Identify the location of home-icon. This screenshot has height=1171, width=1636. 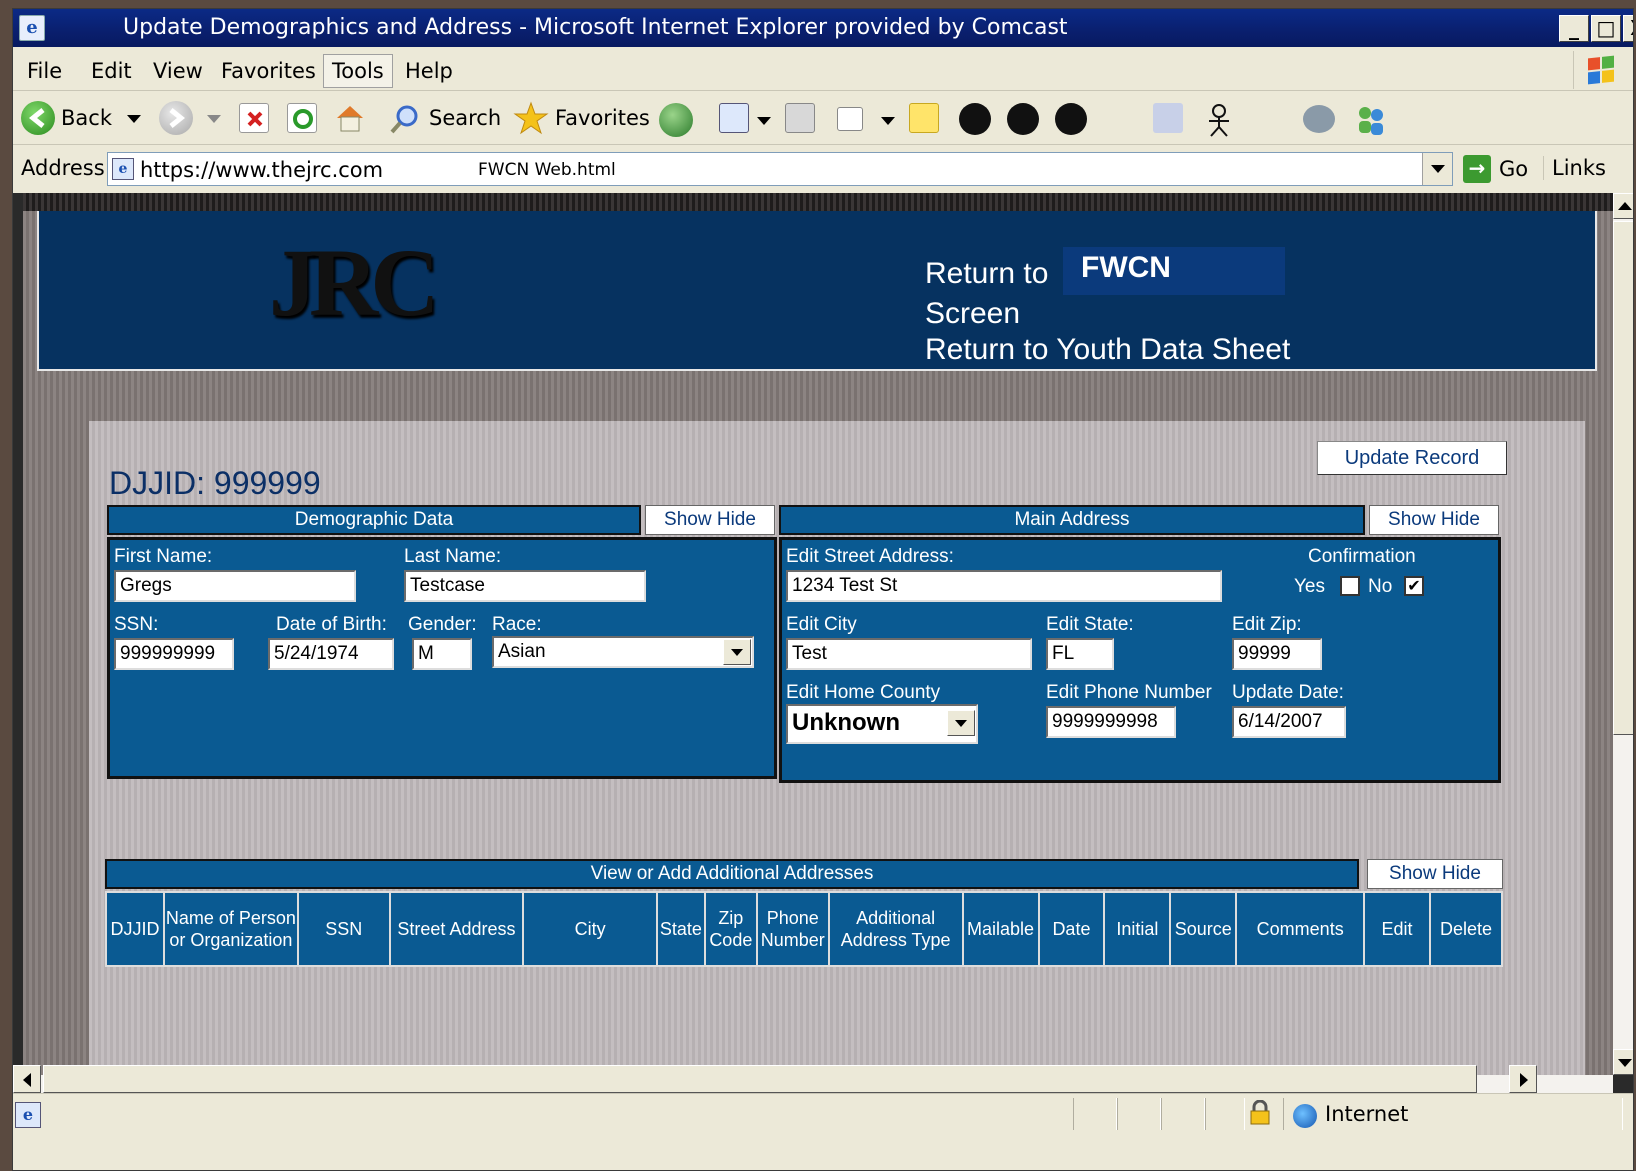
(348, 116).